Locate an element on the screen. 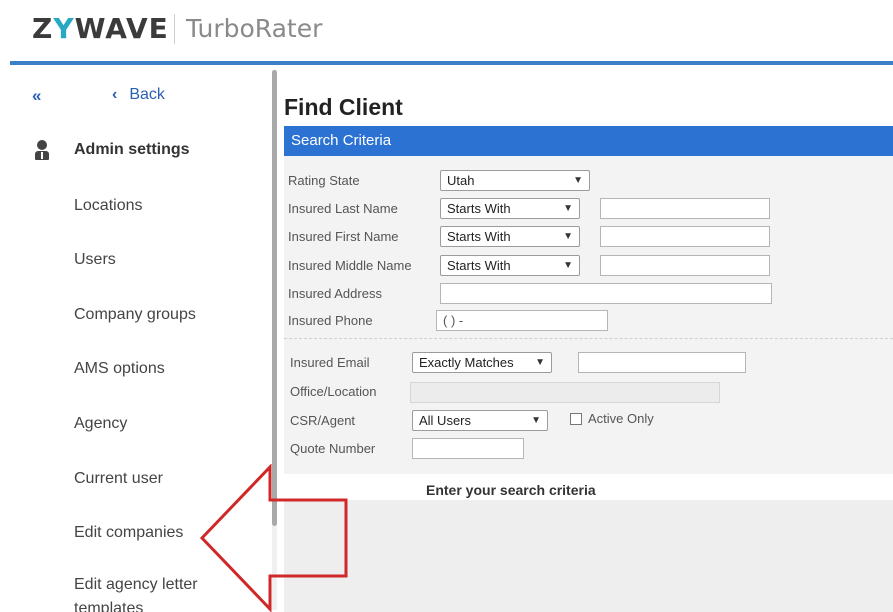 The image size is (893, 612). sidebar-item-current-user: Current user is located at coordinates (118, 479).